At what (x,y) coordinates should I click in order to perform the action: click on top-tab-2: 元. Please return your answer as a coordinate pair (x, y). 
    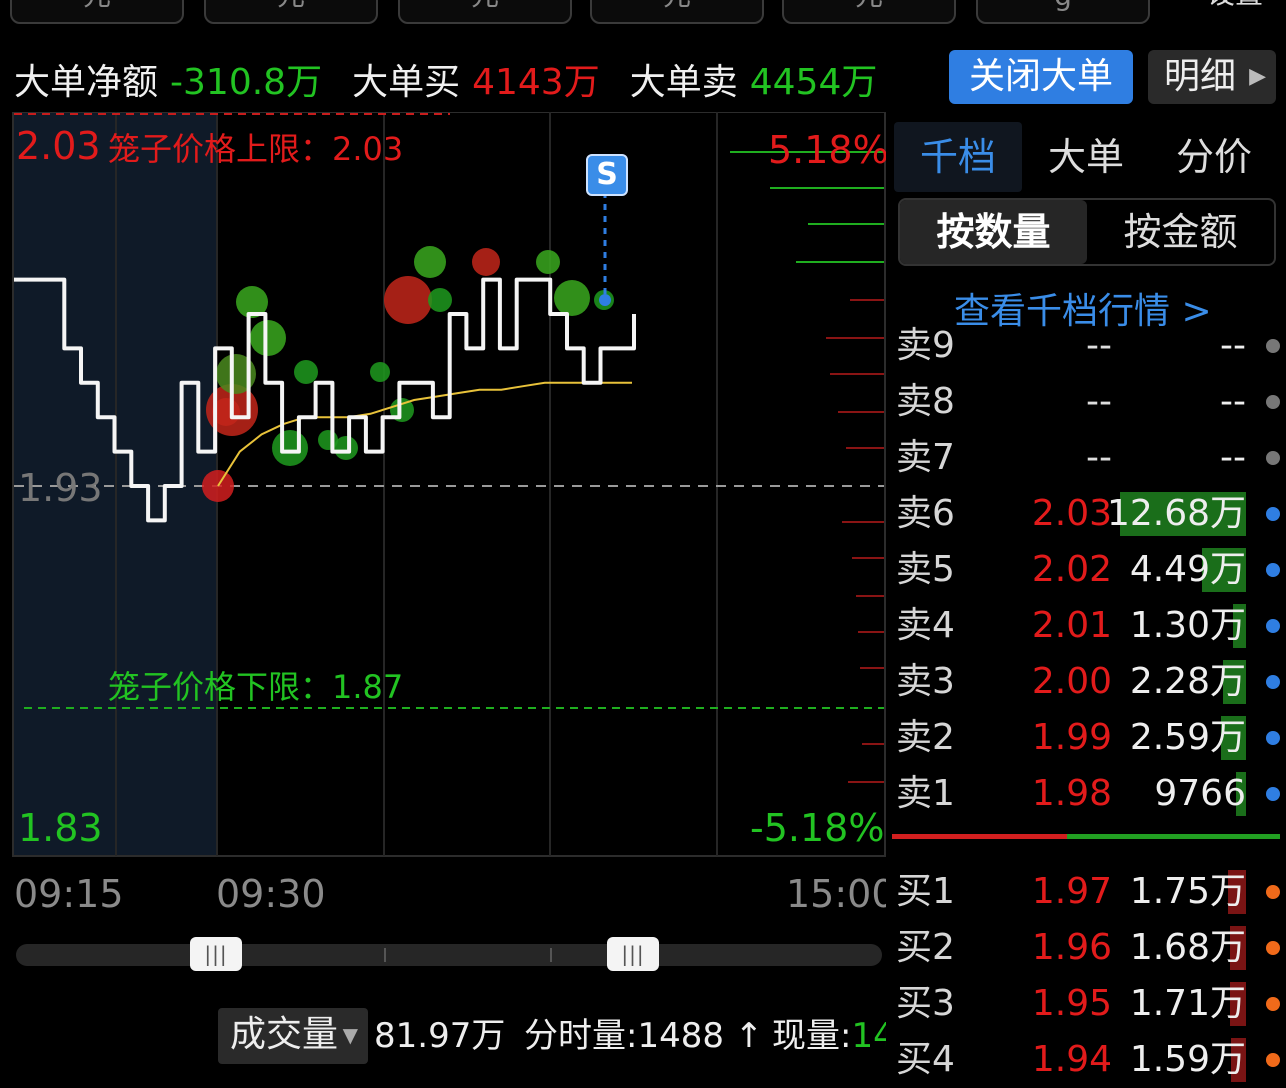
    Looking at the image, I should click on (291, 12).